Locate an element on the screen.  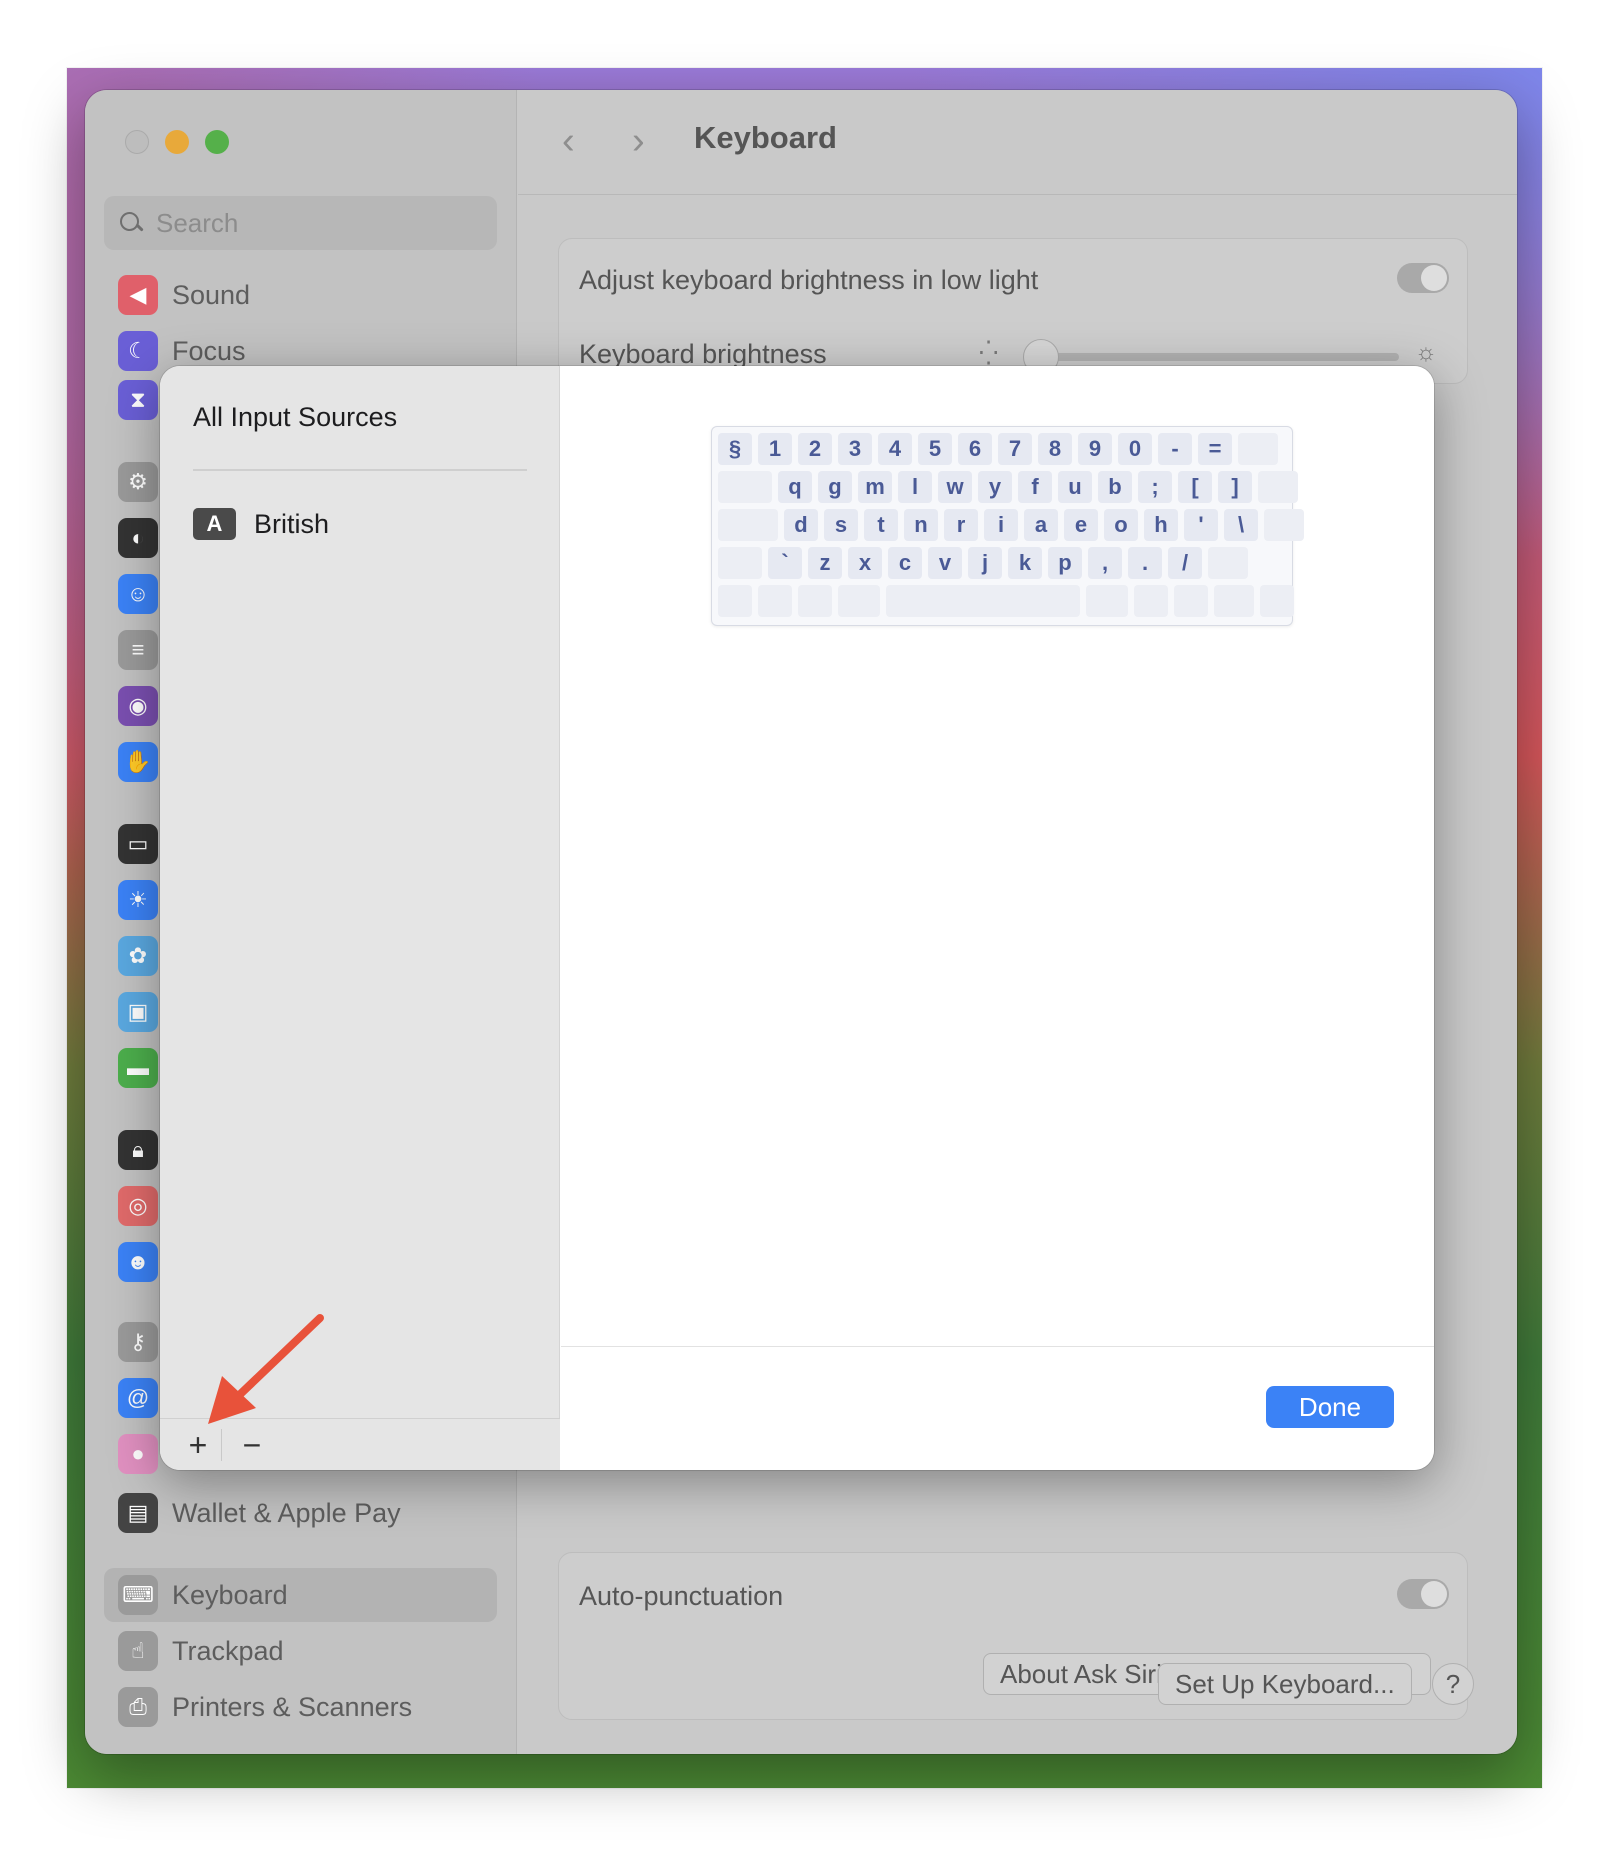
sidebar-item-wallet: ▤ Wallet & Apple Pay is located at coordinates (300, 1513).